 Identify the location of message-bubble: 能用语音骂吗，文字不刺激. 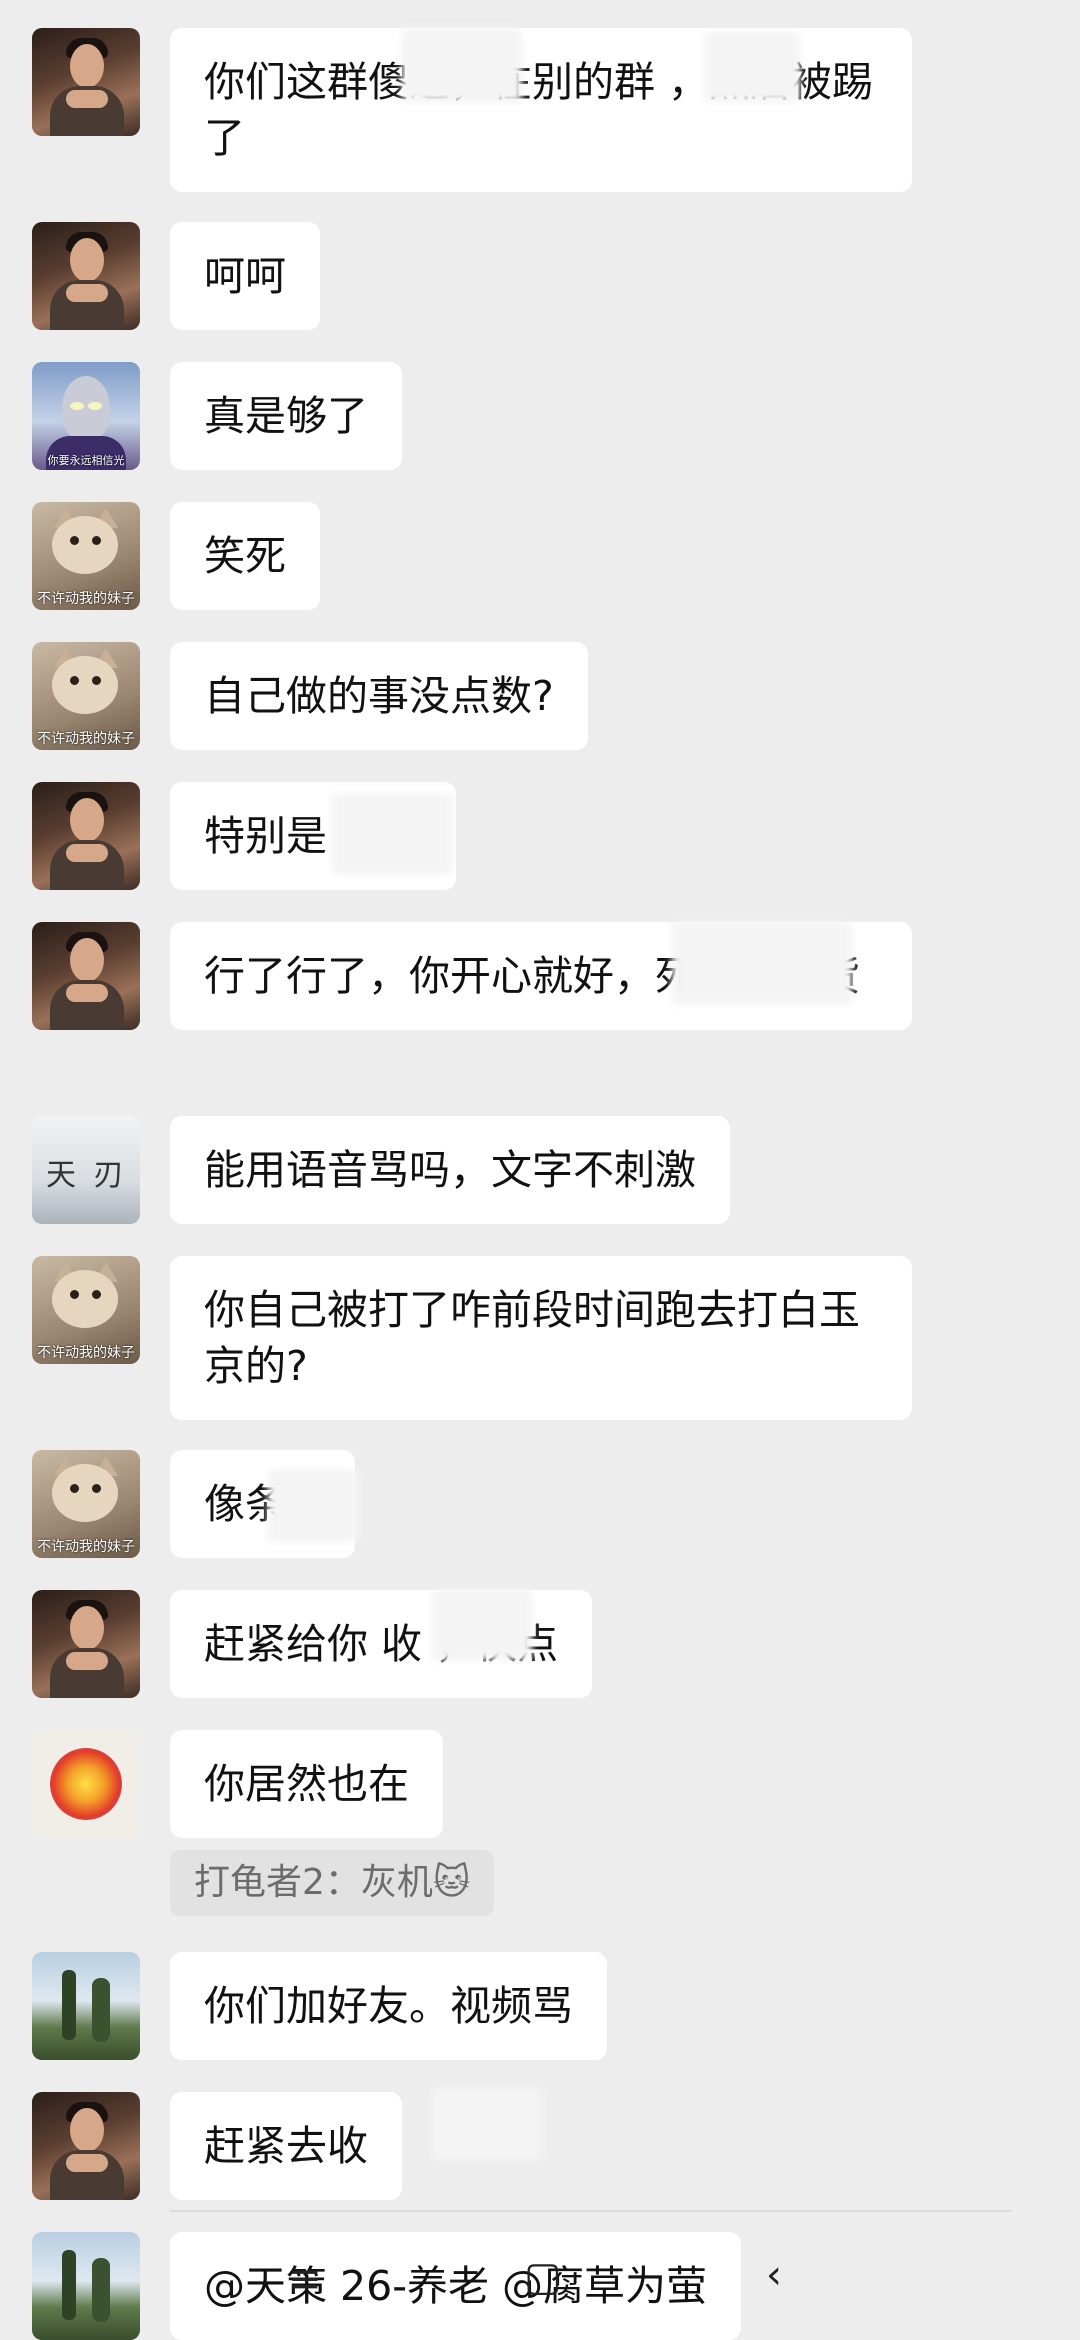
(450, 1170).